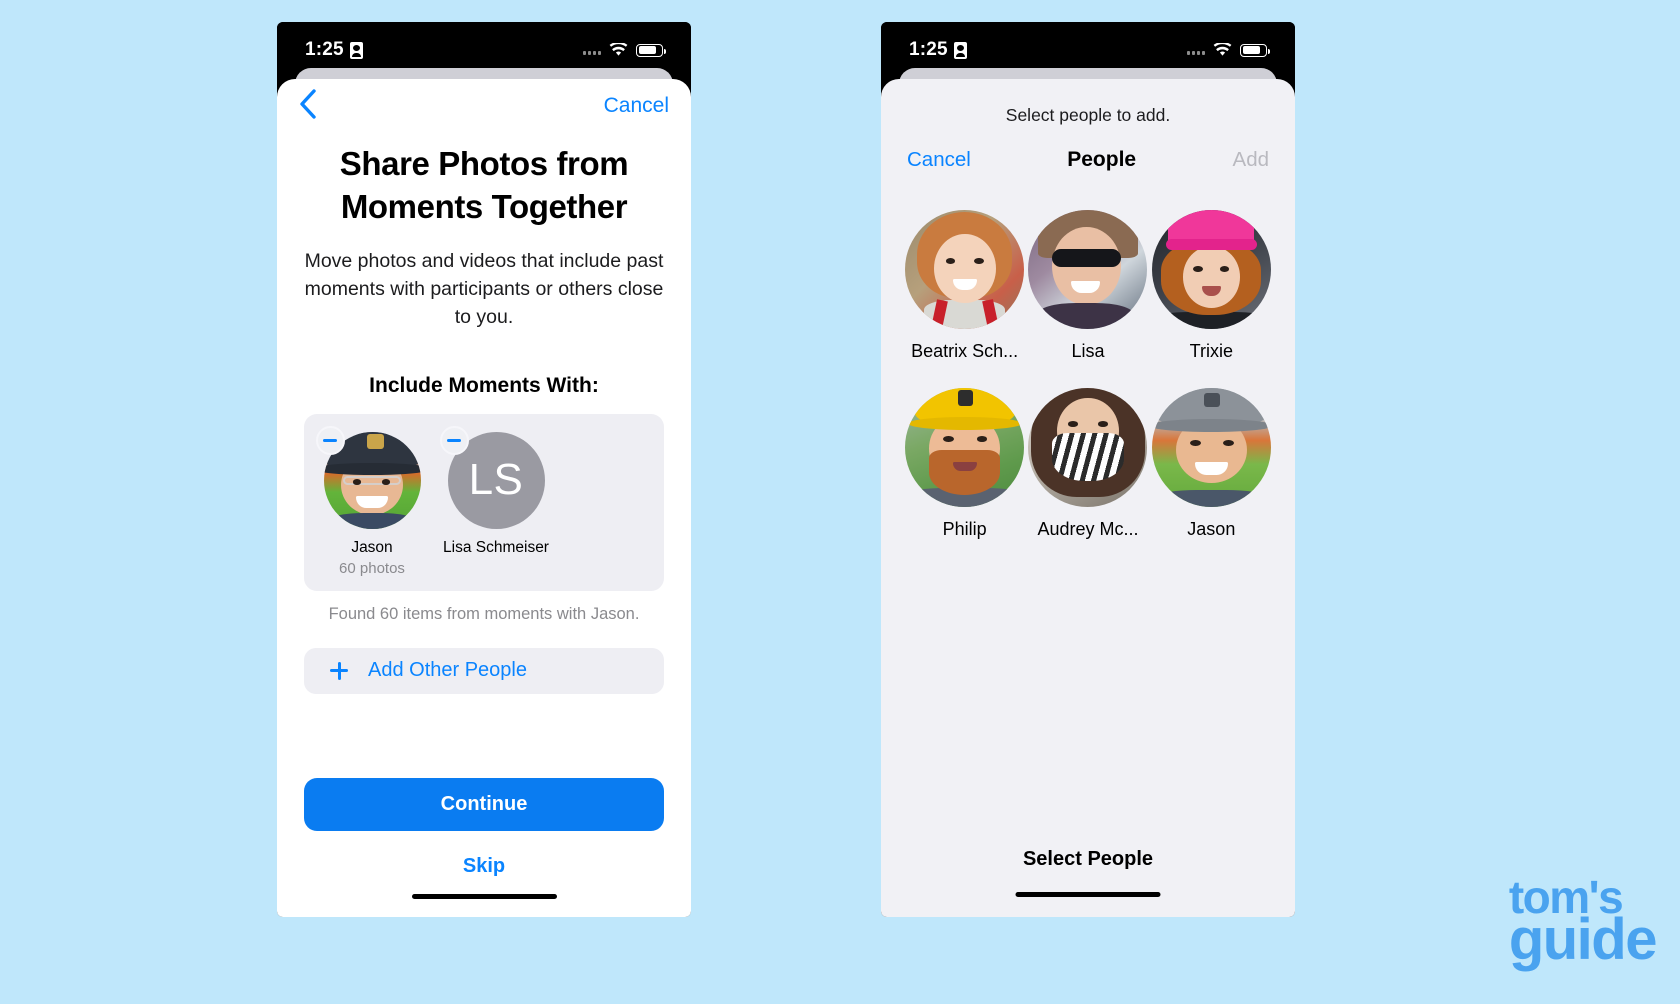 Image resolution: width=1680 pixels, height=1004 pixels. I want to click on portrait-philip, so click(965, 447).